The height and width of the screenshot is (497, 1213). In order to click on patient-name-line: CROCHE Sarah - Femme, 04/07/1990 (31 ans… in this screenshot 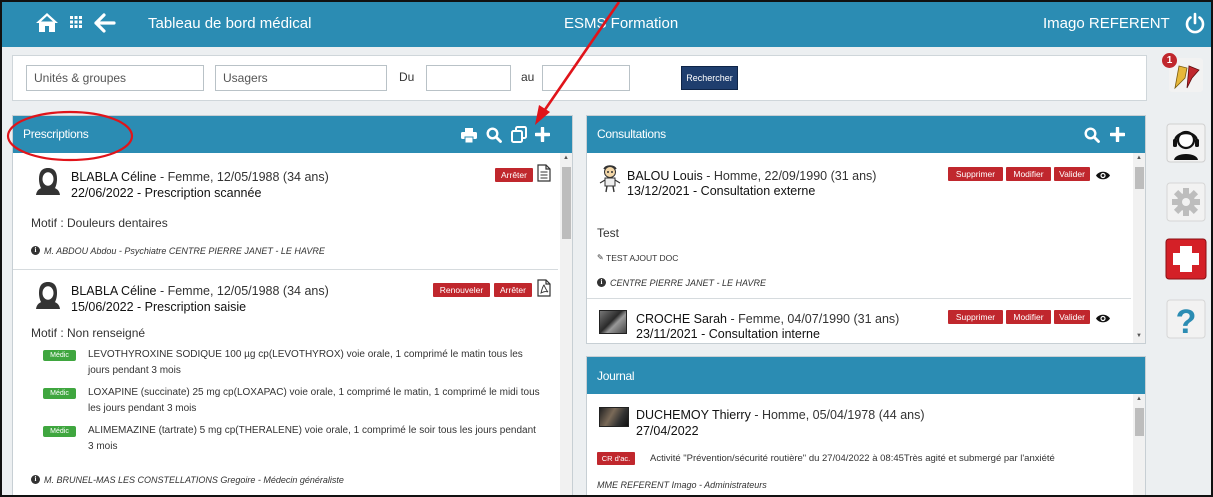, I will do `click(767, 319)`.